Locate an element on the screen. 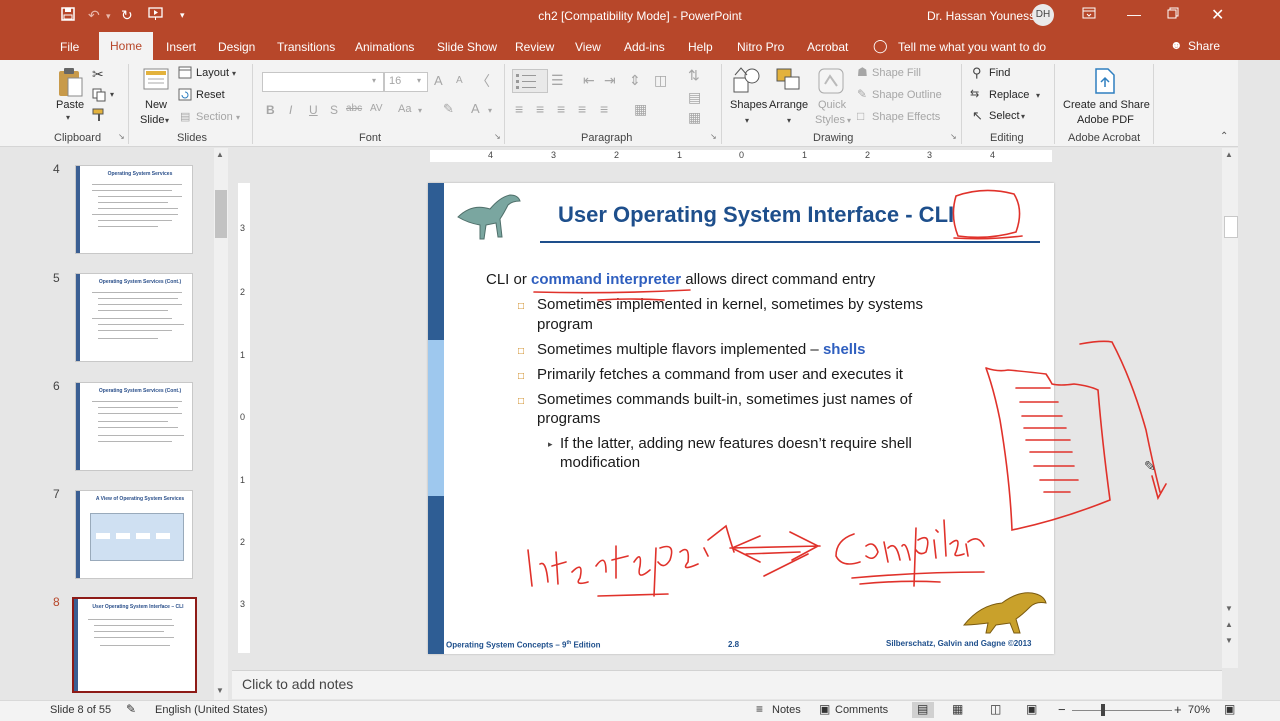 Image resolution: width=1280 pixels, height=721 pixels. cli-ink-circle is located at coordinates (986, 214).